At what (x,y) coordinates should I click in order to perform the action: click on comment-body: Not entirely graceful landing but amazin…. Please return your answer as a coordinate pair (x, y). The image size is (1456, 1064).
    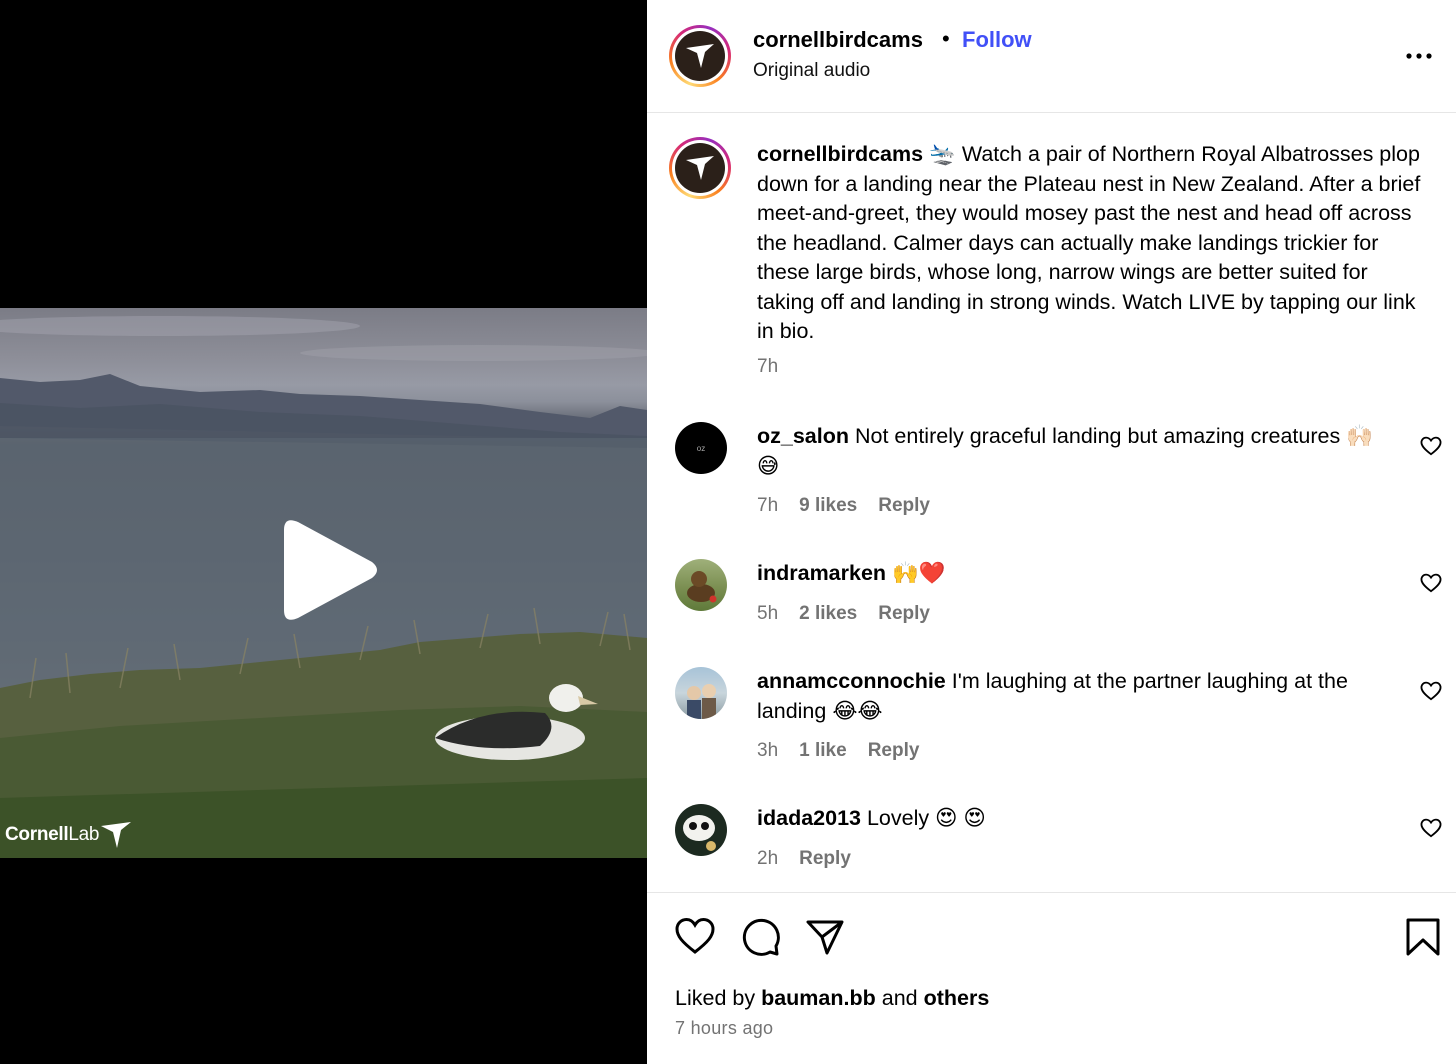
    Looking at the image, I should click on (1065, 451).